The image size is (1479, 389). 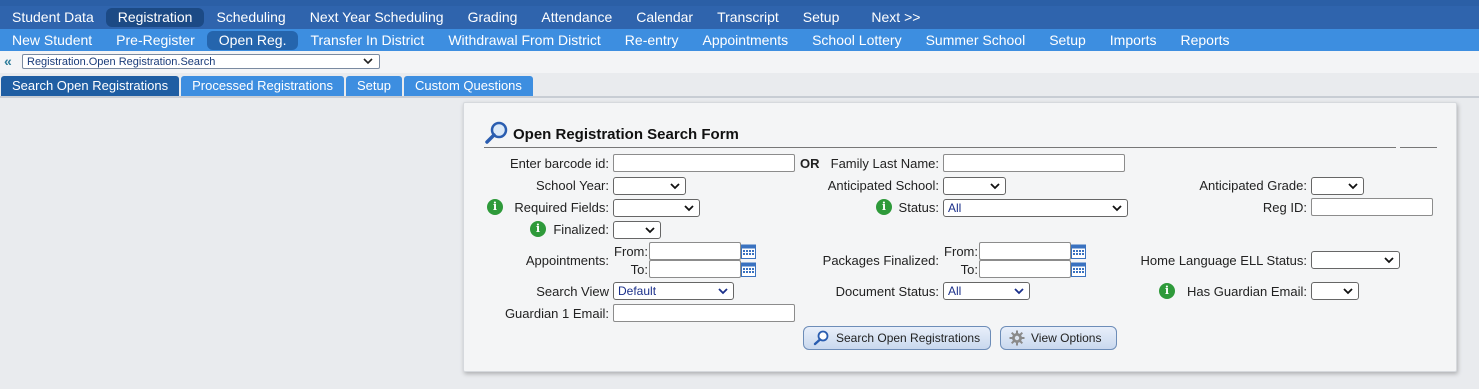 I want to click on packages-to-label: To:, so click(x=969, y=269).